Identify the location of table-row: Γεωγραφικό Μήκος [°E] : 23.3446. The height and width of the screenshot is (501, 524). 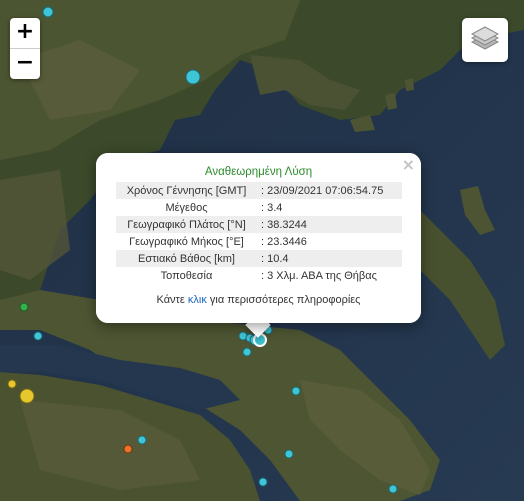
(259, 241).